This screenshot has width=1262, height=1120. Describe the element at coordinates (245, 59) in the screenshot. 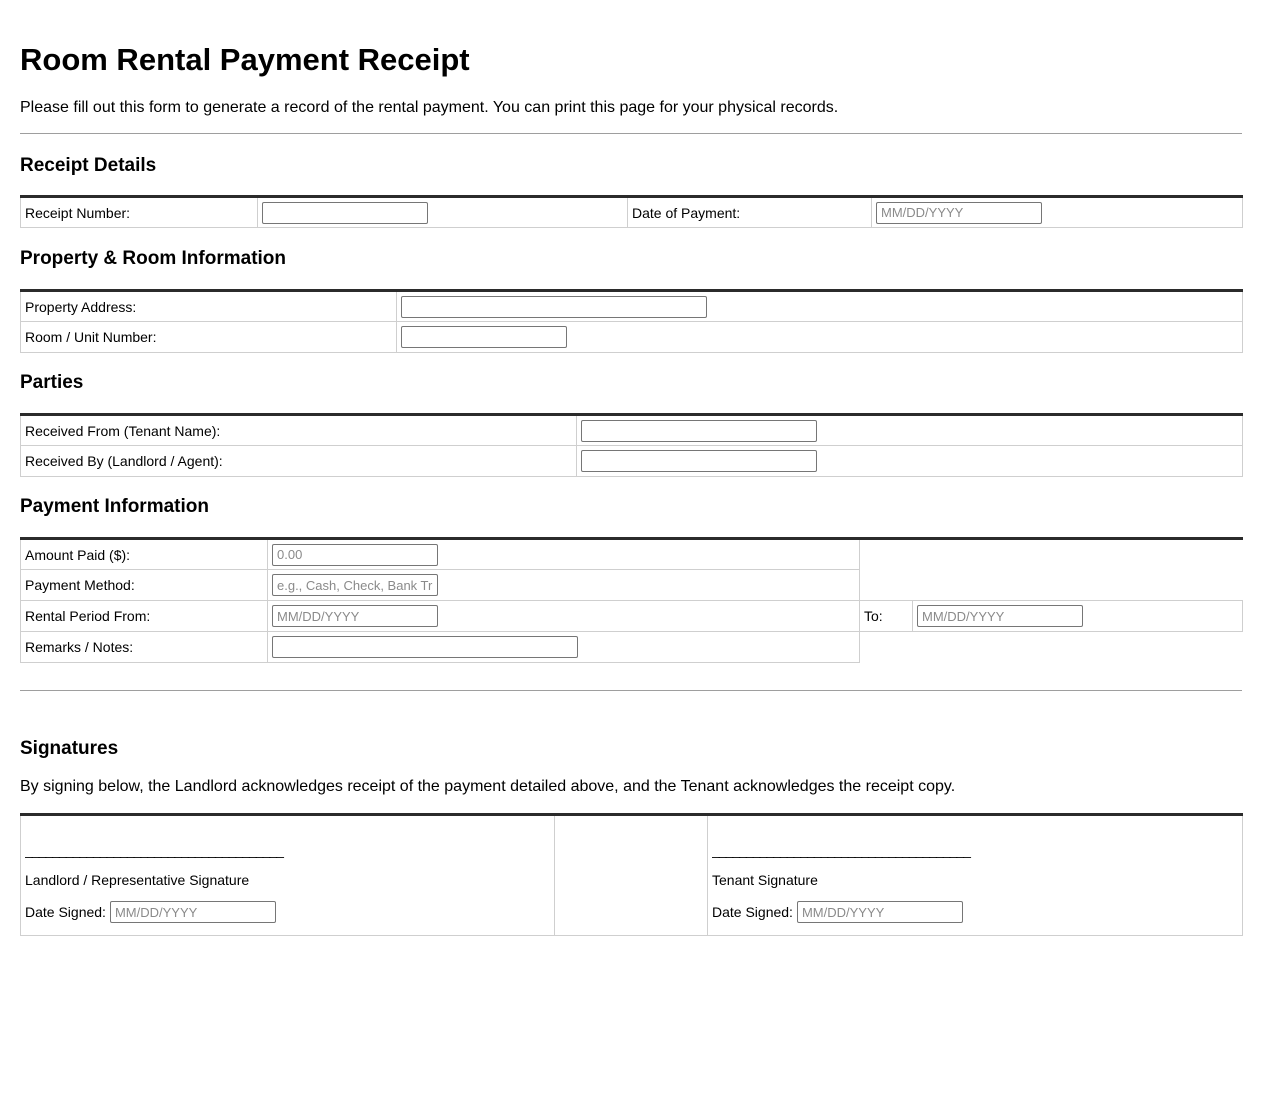

I see `page-title: Room Rental Payment Receipt` at that location.